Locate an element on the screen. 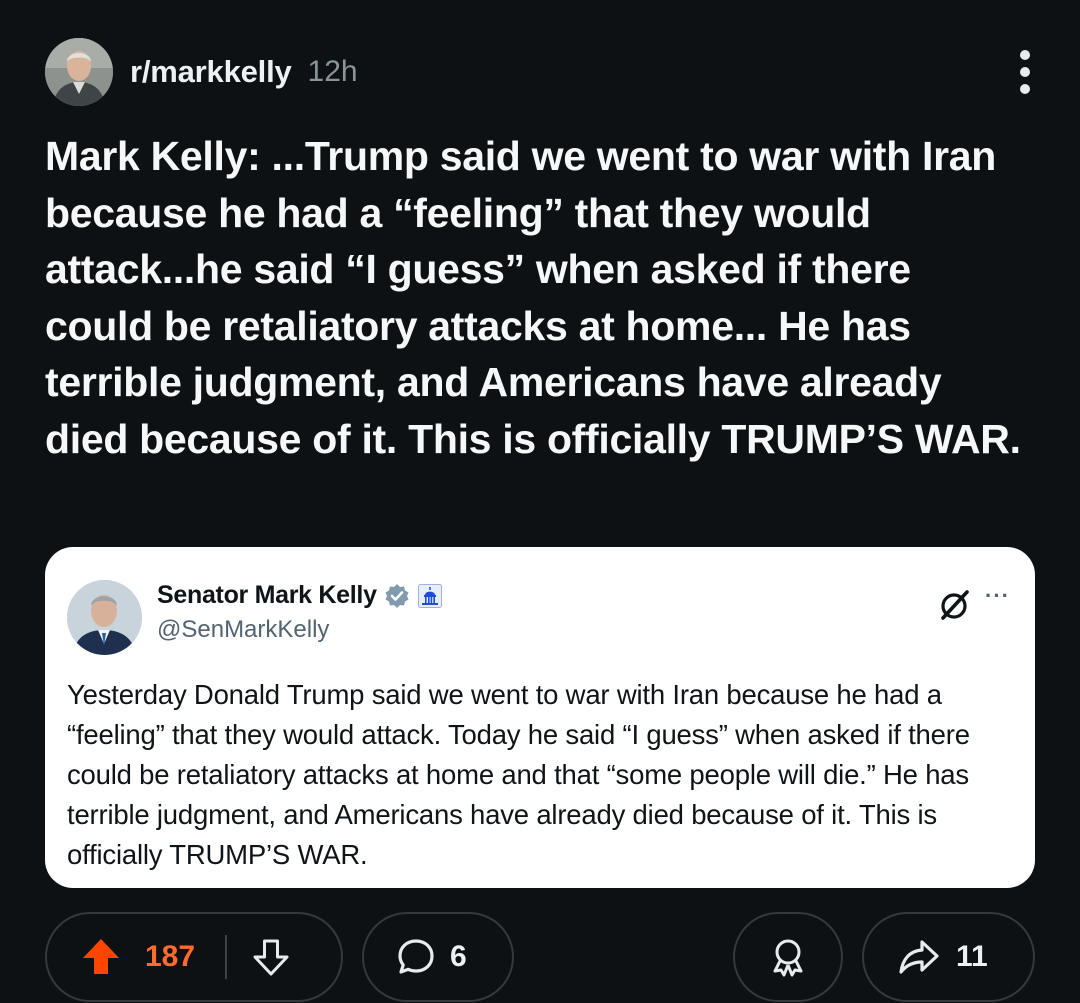 This screenshot has width=1080, height=1003. comment-count: 6 is located at coordinates (458, 956).